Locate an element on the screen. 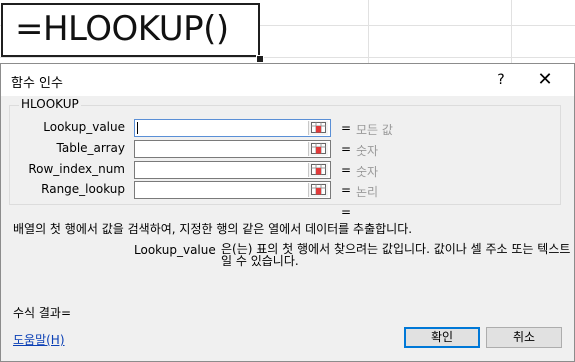 The width and height of the screenshot is (575, 362). function-result-equals: = is located at coordinates (346, 212).